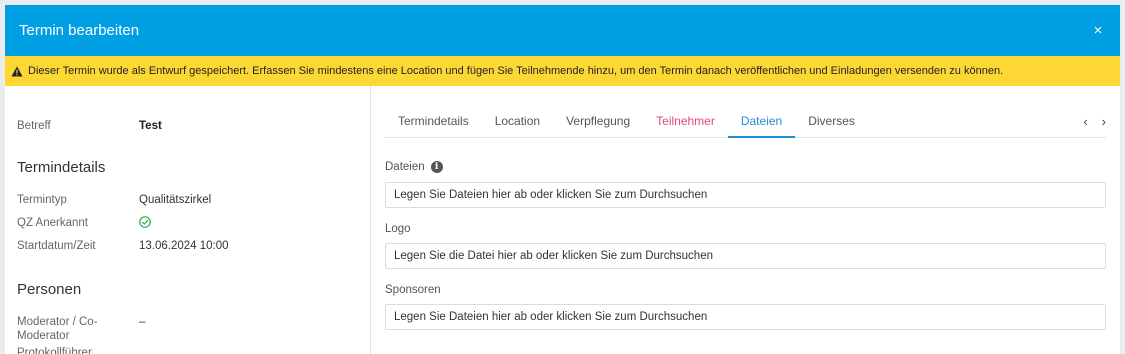 The image size is (1125, 354). What do you see at coordinates (56, 246) in the screenshot?
I see `start-label: Startdatum/Zeit` at bounding box center [56, 246].